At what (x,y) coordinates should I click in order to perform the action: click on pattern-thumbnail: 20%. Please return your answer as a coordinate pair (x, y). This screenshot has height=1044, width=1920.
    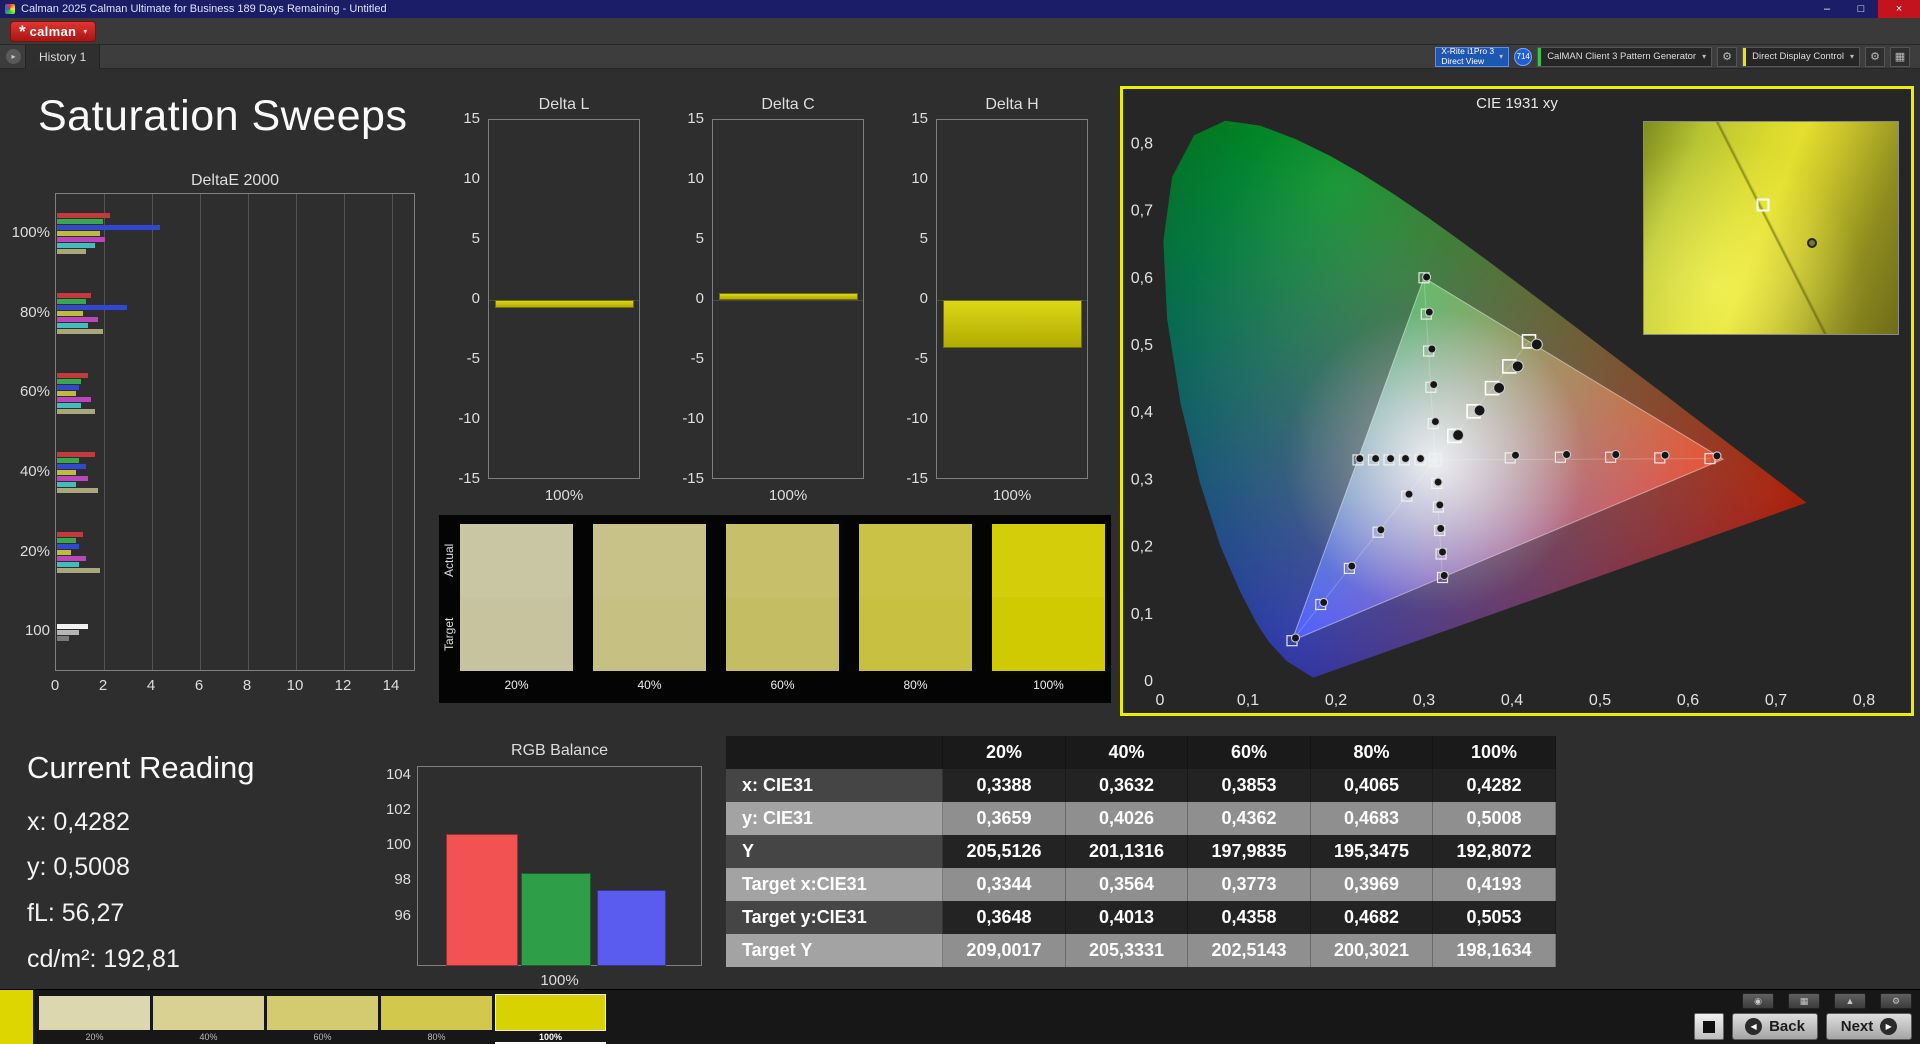
    Looking at the image, I should click on (94, 1018).